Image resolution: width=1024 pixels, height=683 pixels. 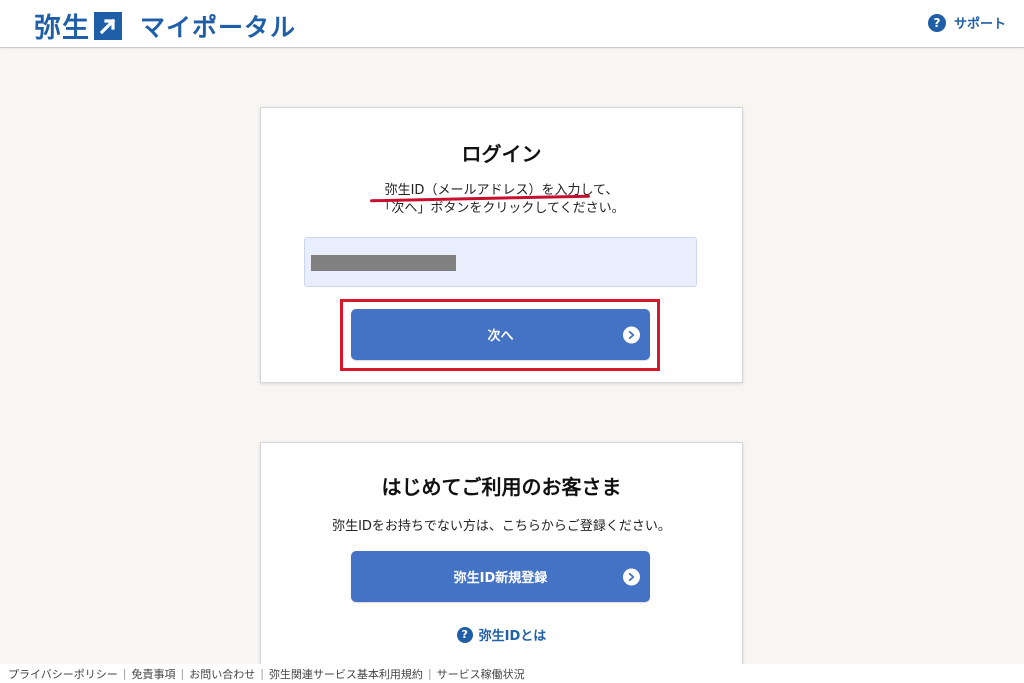 I want to click on masked-value, so click(x=383, y=263).